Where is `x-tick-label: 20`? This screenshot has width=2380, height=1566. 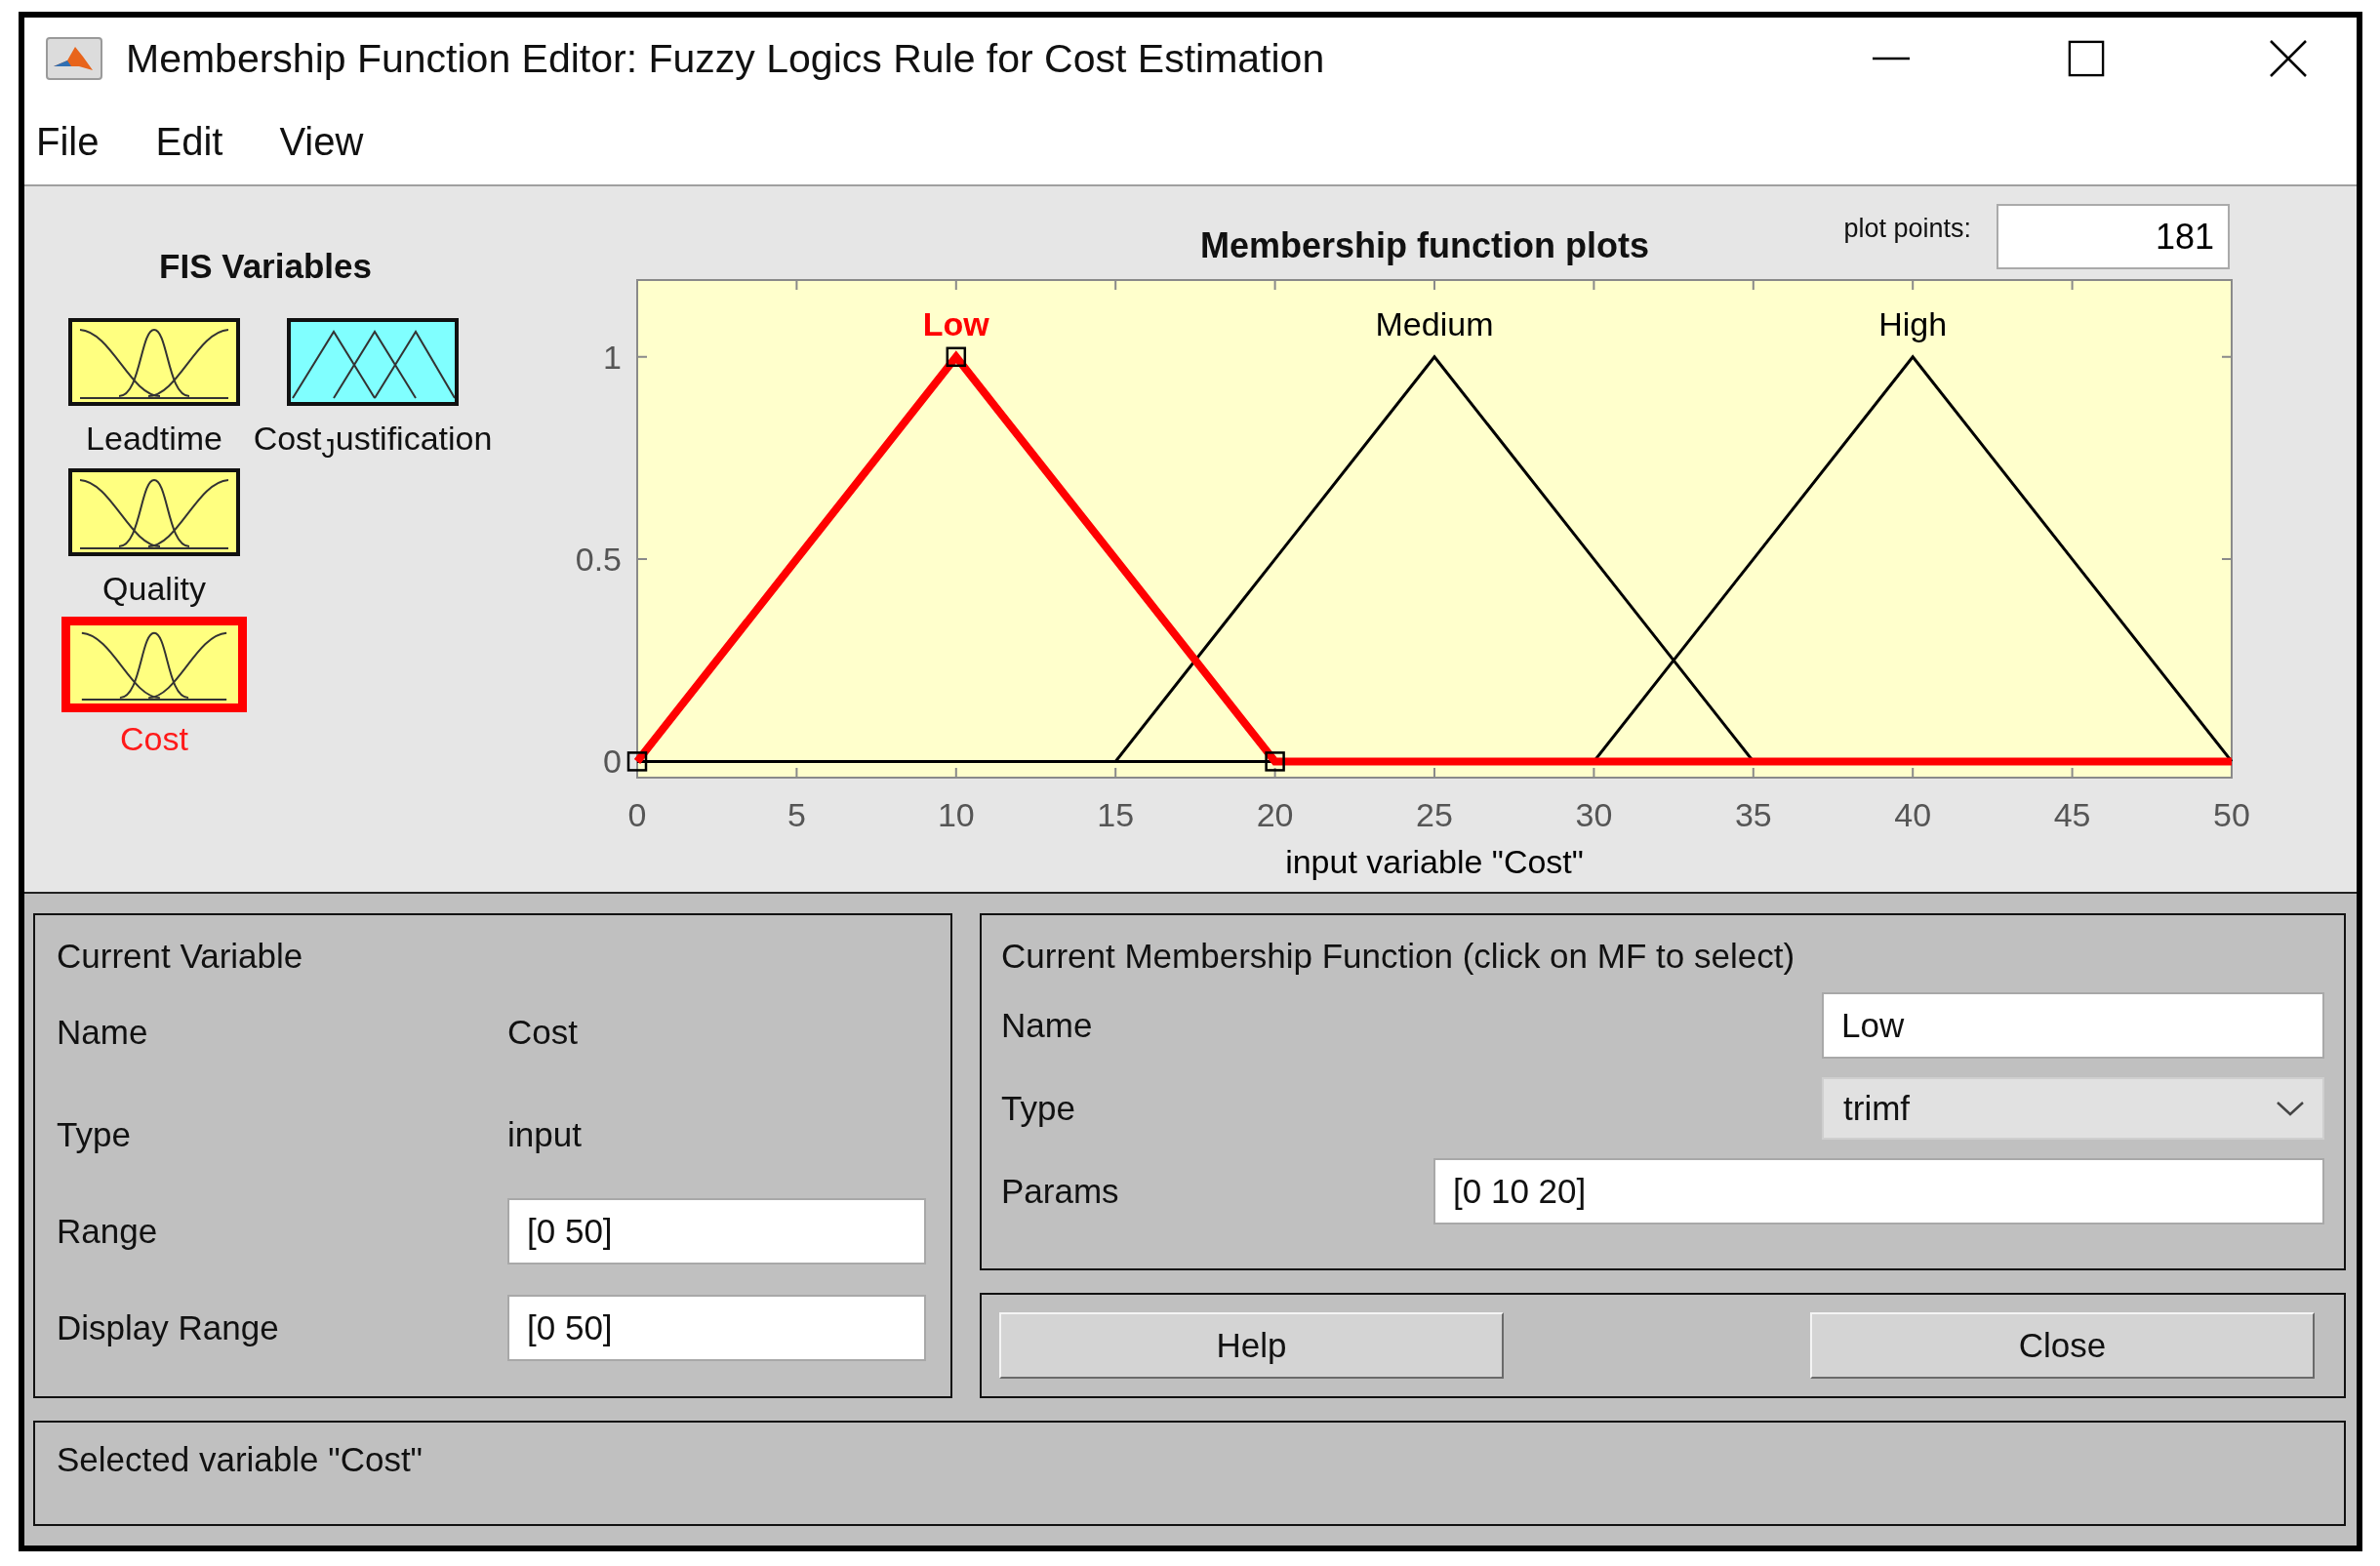 x-tick-label: 20 is located at coordinates (1275, 814).